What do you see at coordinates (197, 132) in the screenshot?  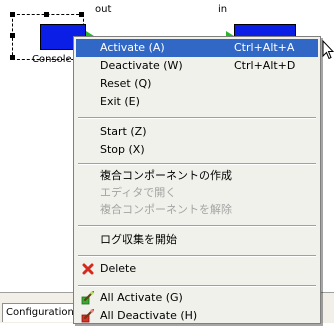 I see `menu-item-start: Start (Z)` at bounding box center [197, 132].